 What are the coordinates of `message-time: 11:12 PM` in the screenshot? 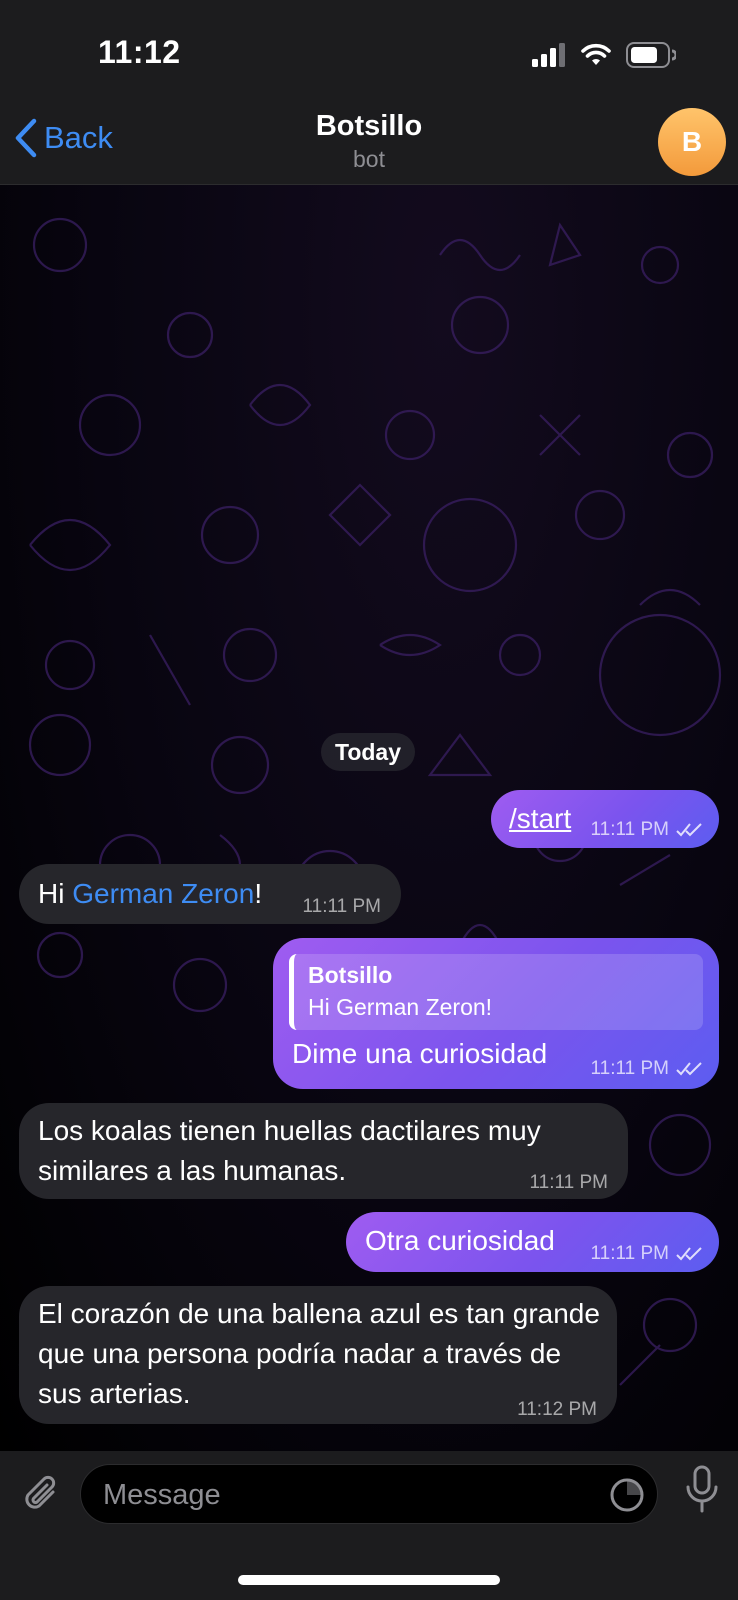 It's located at (557, 1409).